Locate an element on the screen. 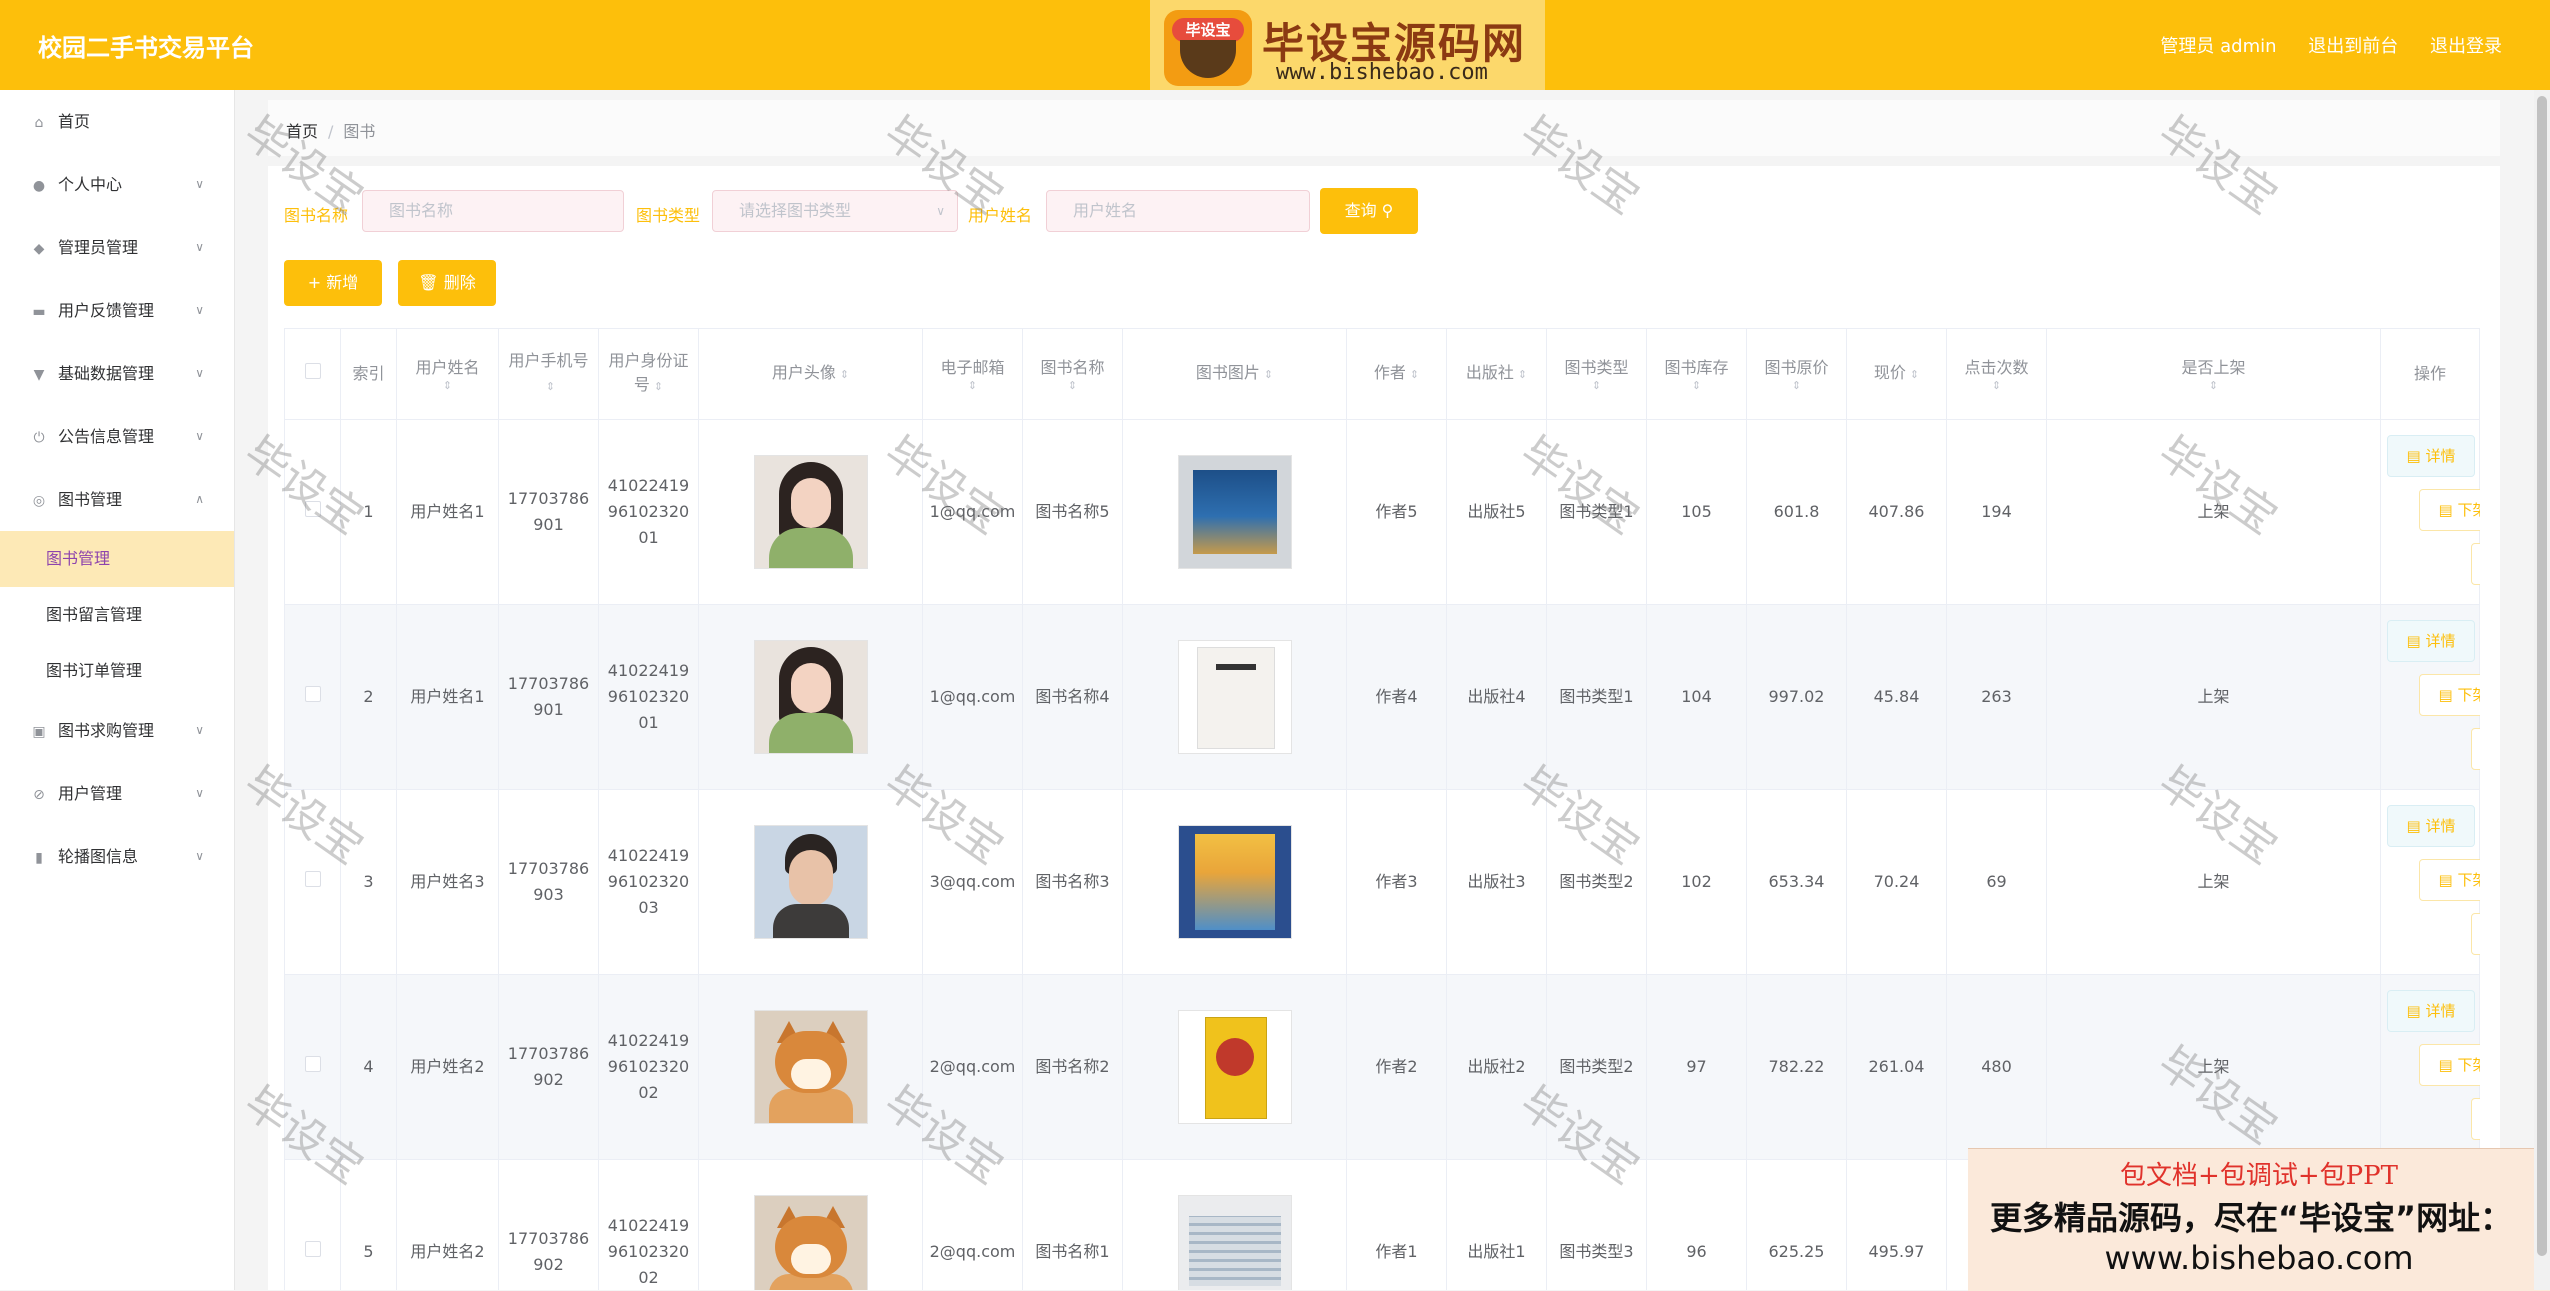 The width and height of the screenshot is (2550, 1291). cell-avatar is located at coordinates (810, 882).